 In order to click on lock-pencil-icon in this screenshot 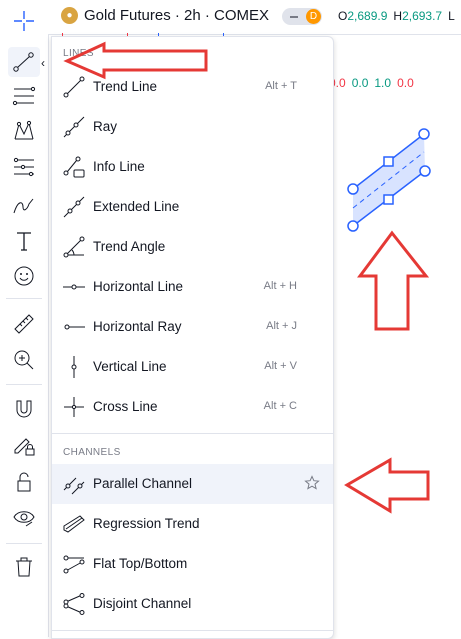, I will do `click(24, 445)`.